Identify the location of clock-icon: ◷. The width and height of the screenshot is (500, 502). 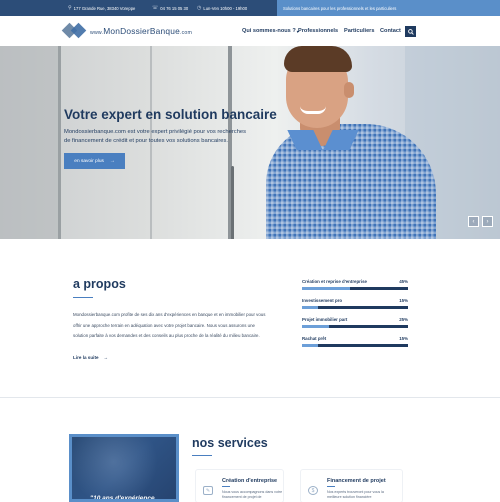
(199, 8).